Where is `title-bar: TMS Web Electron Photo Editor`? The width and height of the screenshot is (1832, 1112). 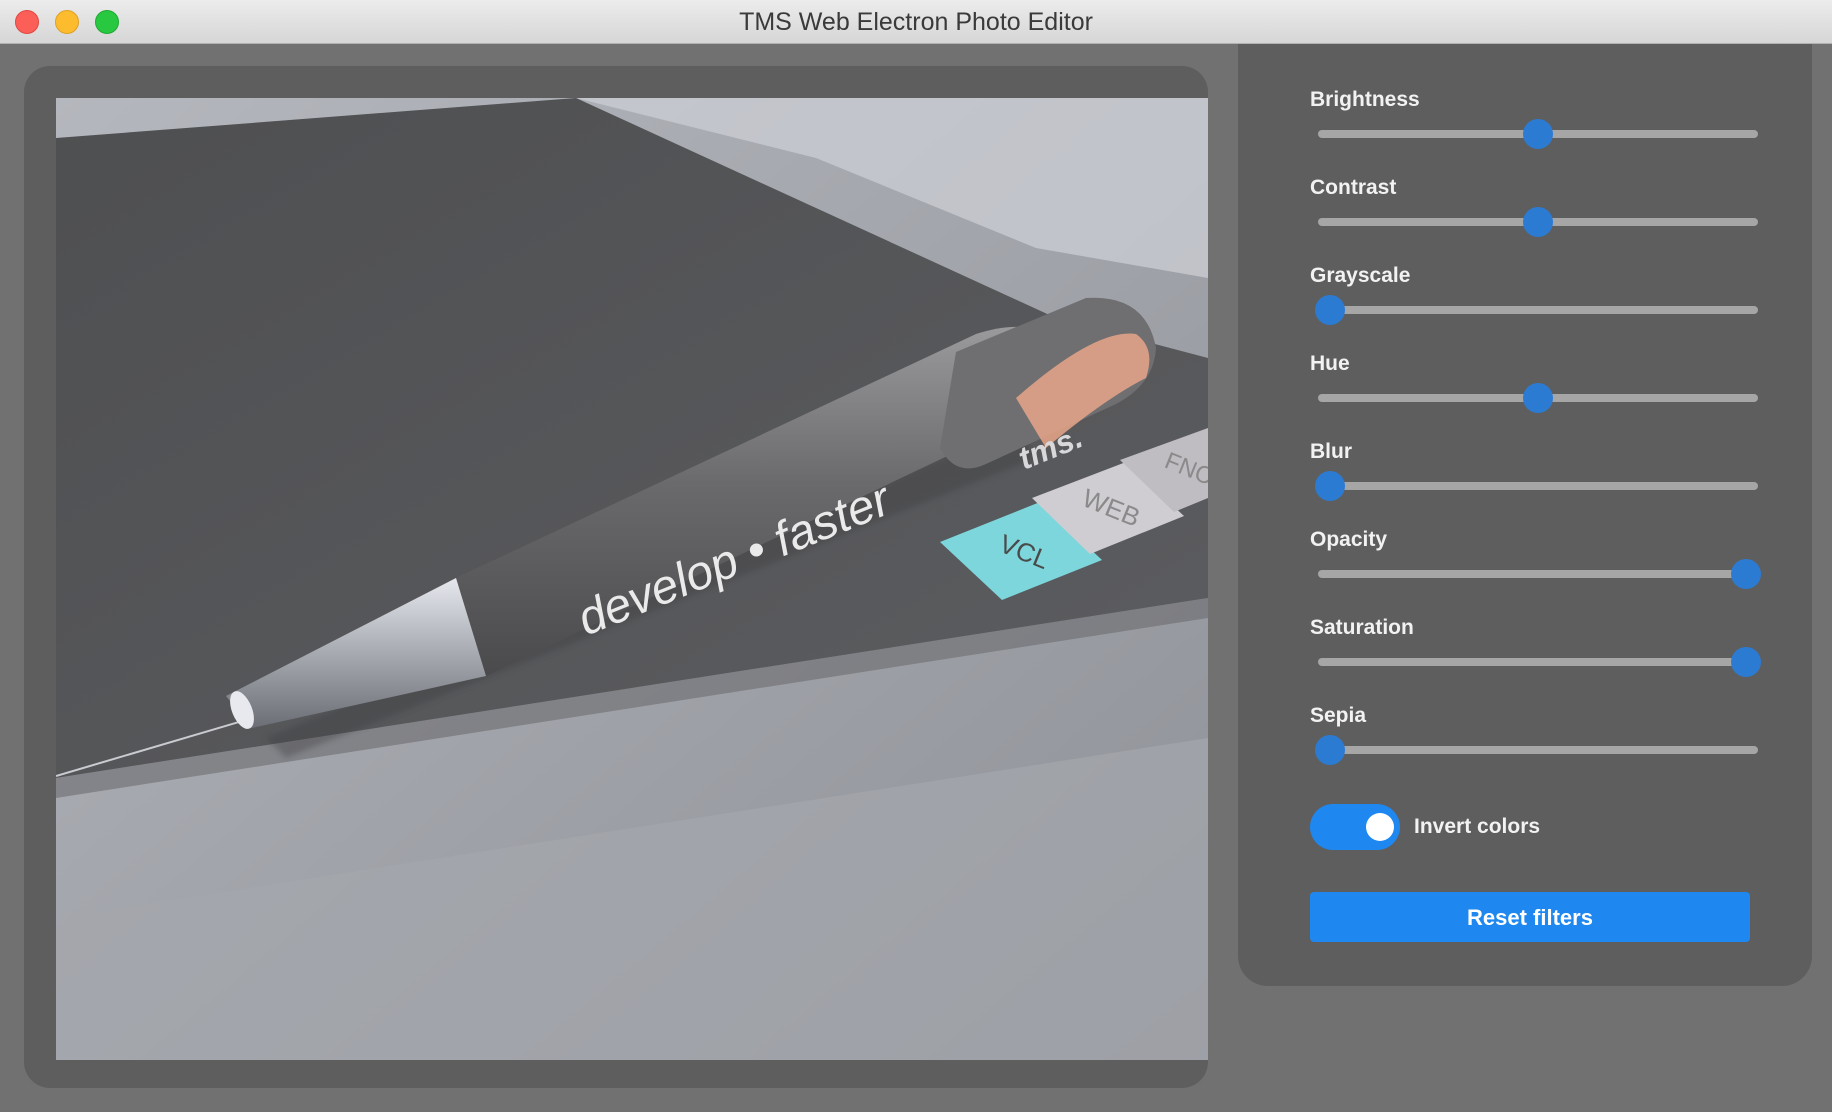
title-bar: TMS Web Electron Photo Editor is located at coordinates (916, 22).